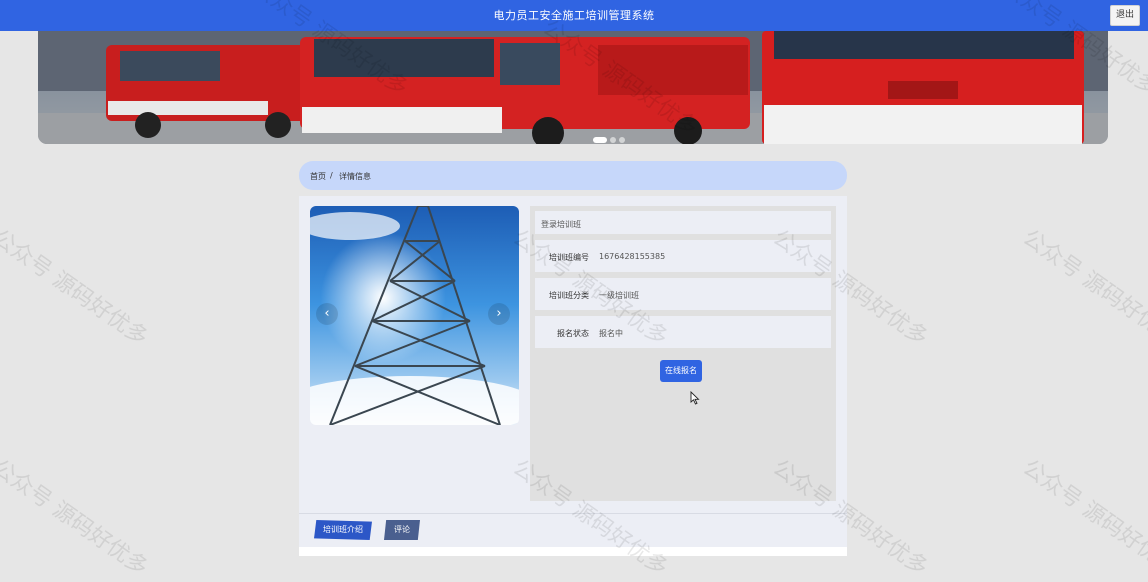 This screenshot has height=582, width=1148. I want to click on online-signup-button: 在线报名, so click(681, 371).